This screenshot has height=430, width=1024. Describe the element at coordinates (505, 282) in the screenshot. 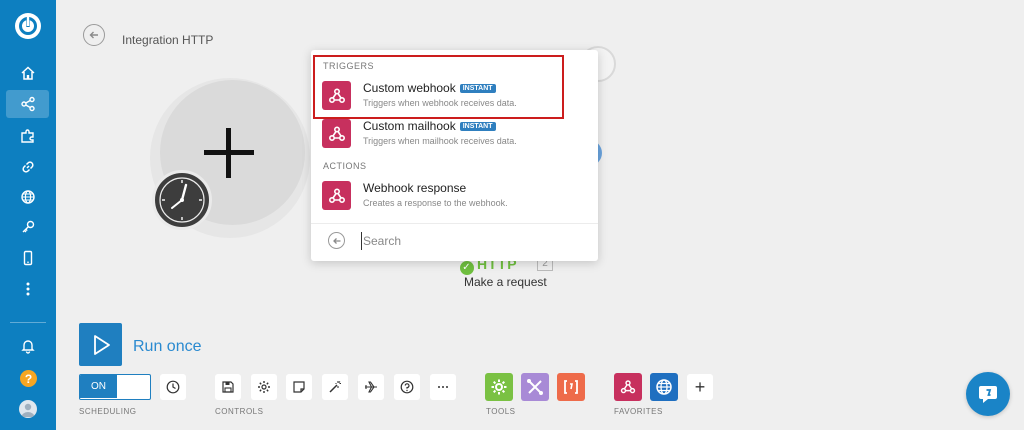

I see `http-module-caption: Make a request` at that location.